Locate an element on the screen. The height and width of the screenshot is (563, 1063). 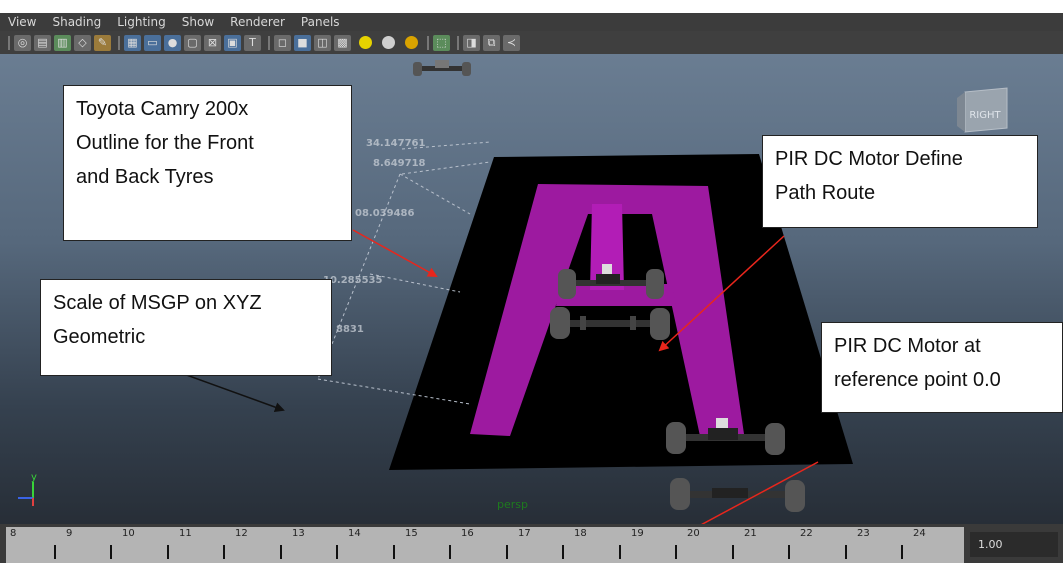
dimension-label: 8.649718 is located at coordinates (399, 163).